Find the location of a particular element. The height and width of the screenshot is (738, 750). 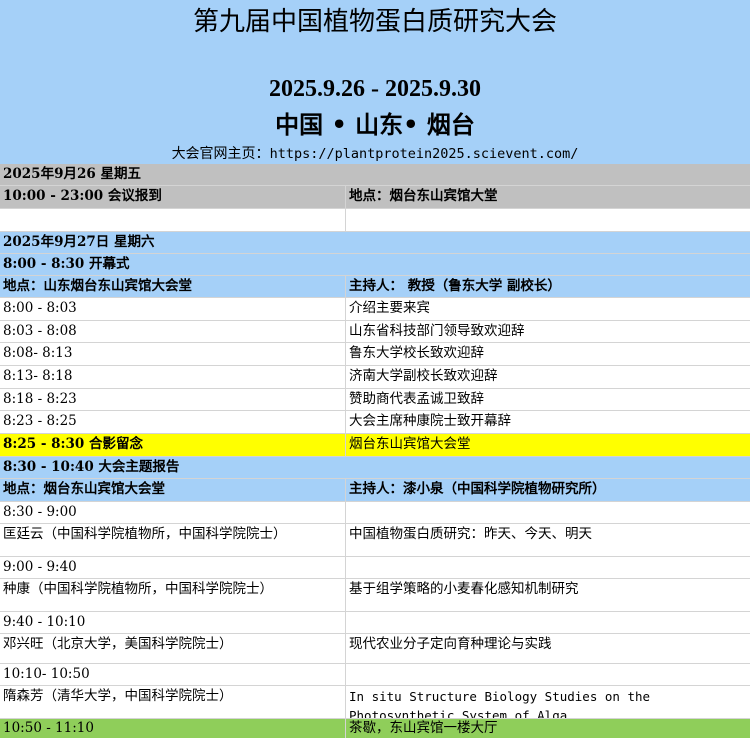

opening-item-text: 鲁东大学校长致欢迎辞 is located at coordinates (416, 353).